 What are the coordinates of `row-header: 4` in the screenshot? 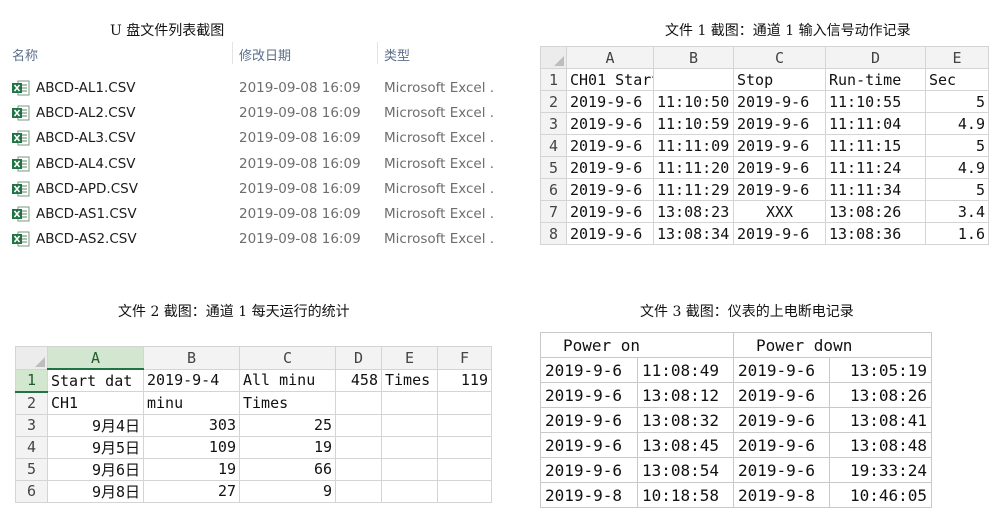 It's located at (553, 145).